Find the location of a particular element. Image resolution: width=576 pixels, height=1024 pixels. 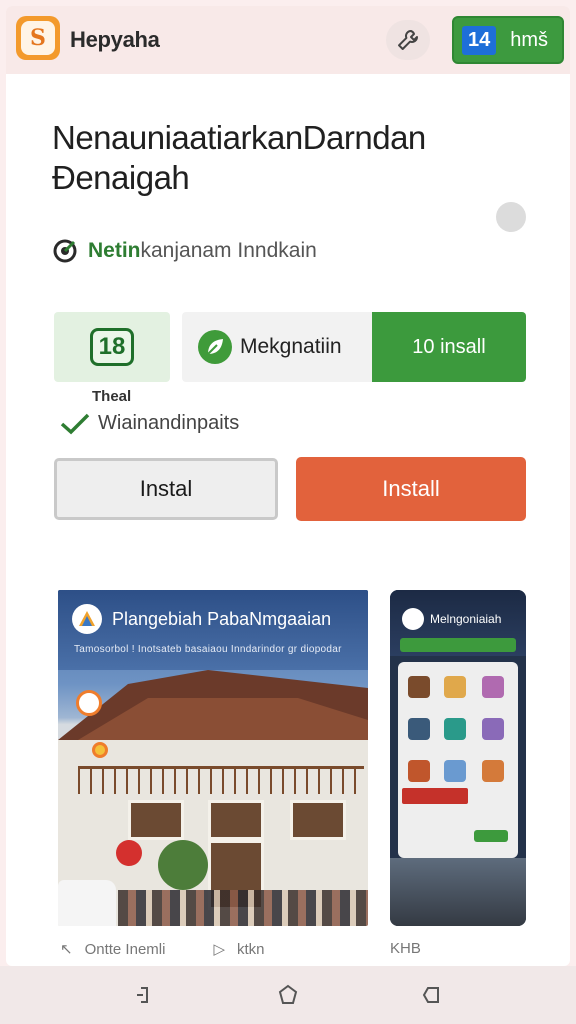

home-nav-icon is located at coordinates (288, 995).